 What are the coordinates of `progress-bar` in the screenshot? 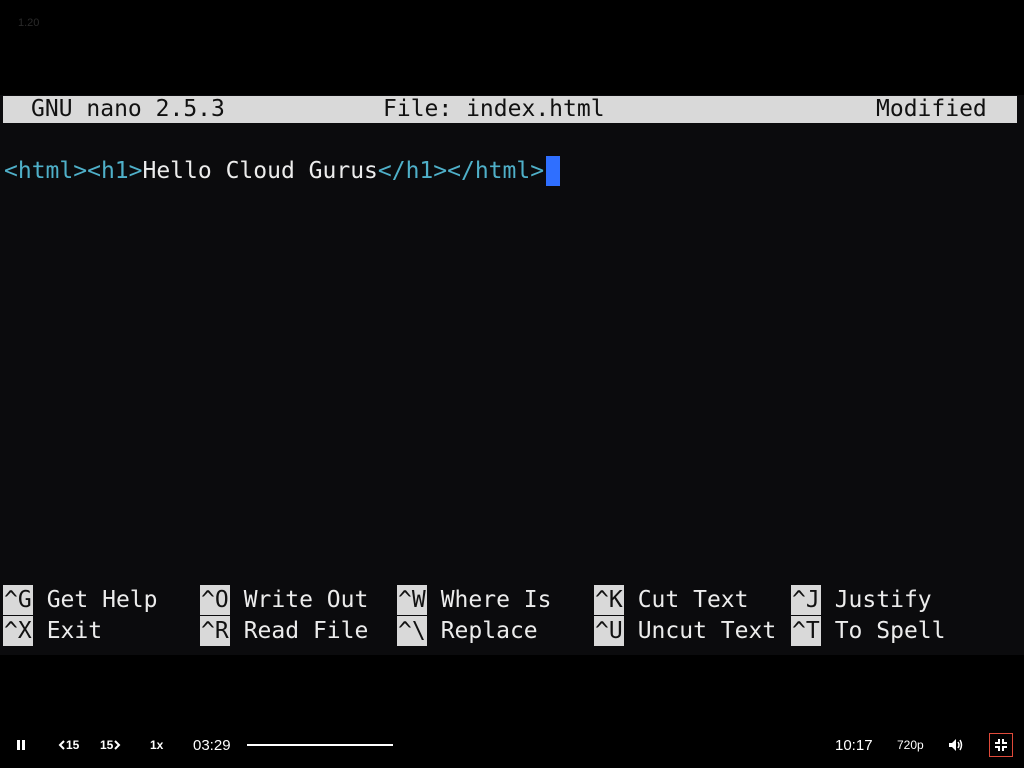 It's located at (320, 745).